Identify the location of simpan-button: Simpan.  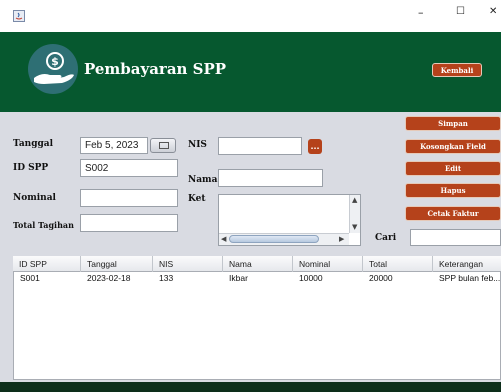
(453, 123).